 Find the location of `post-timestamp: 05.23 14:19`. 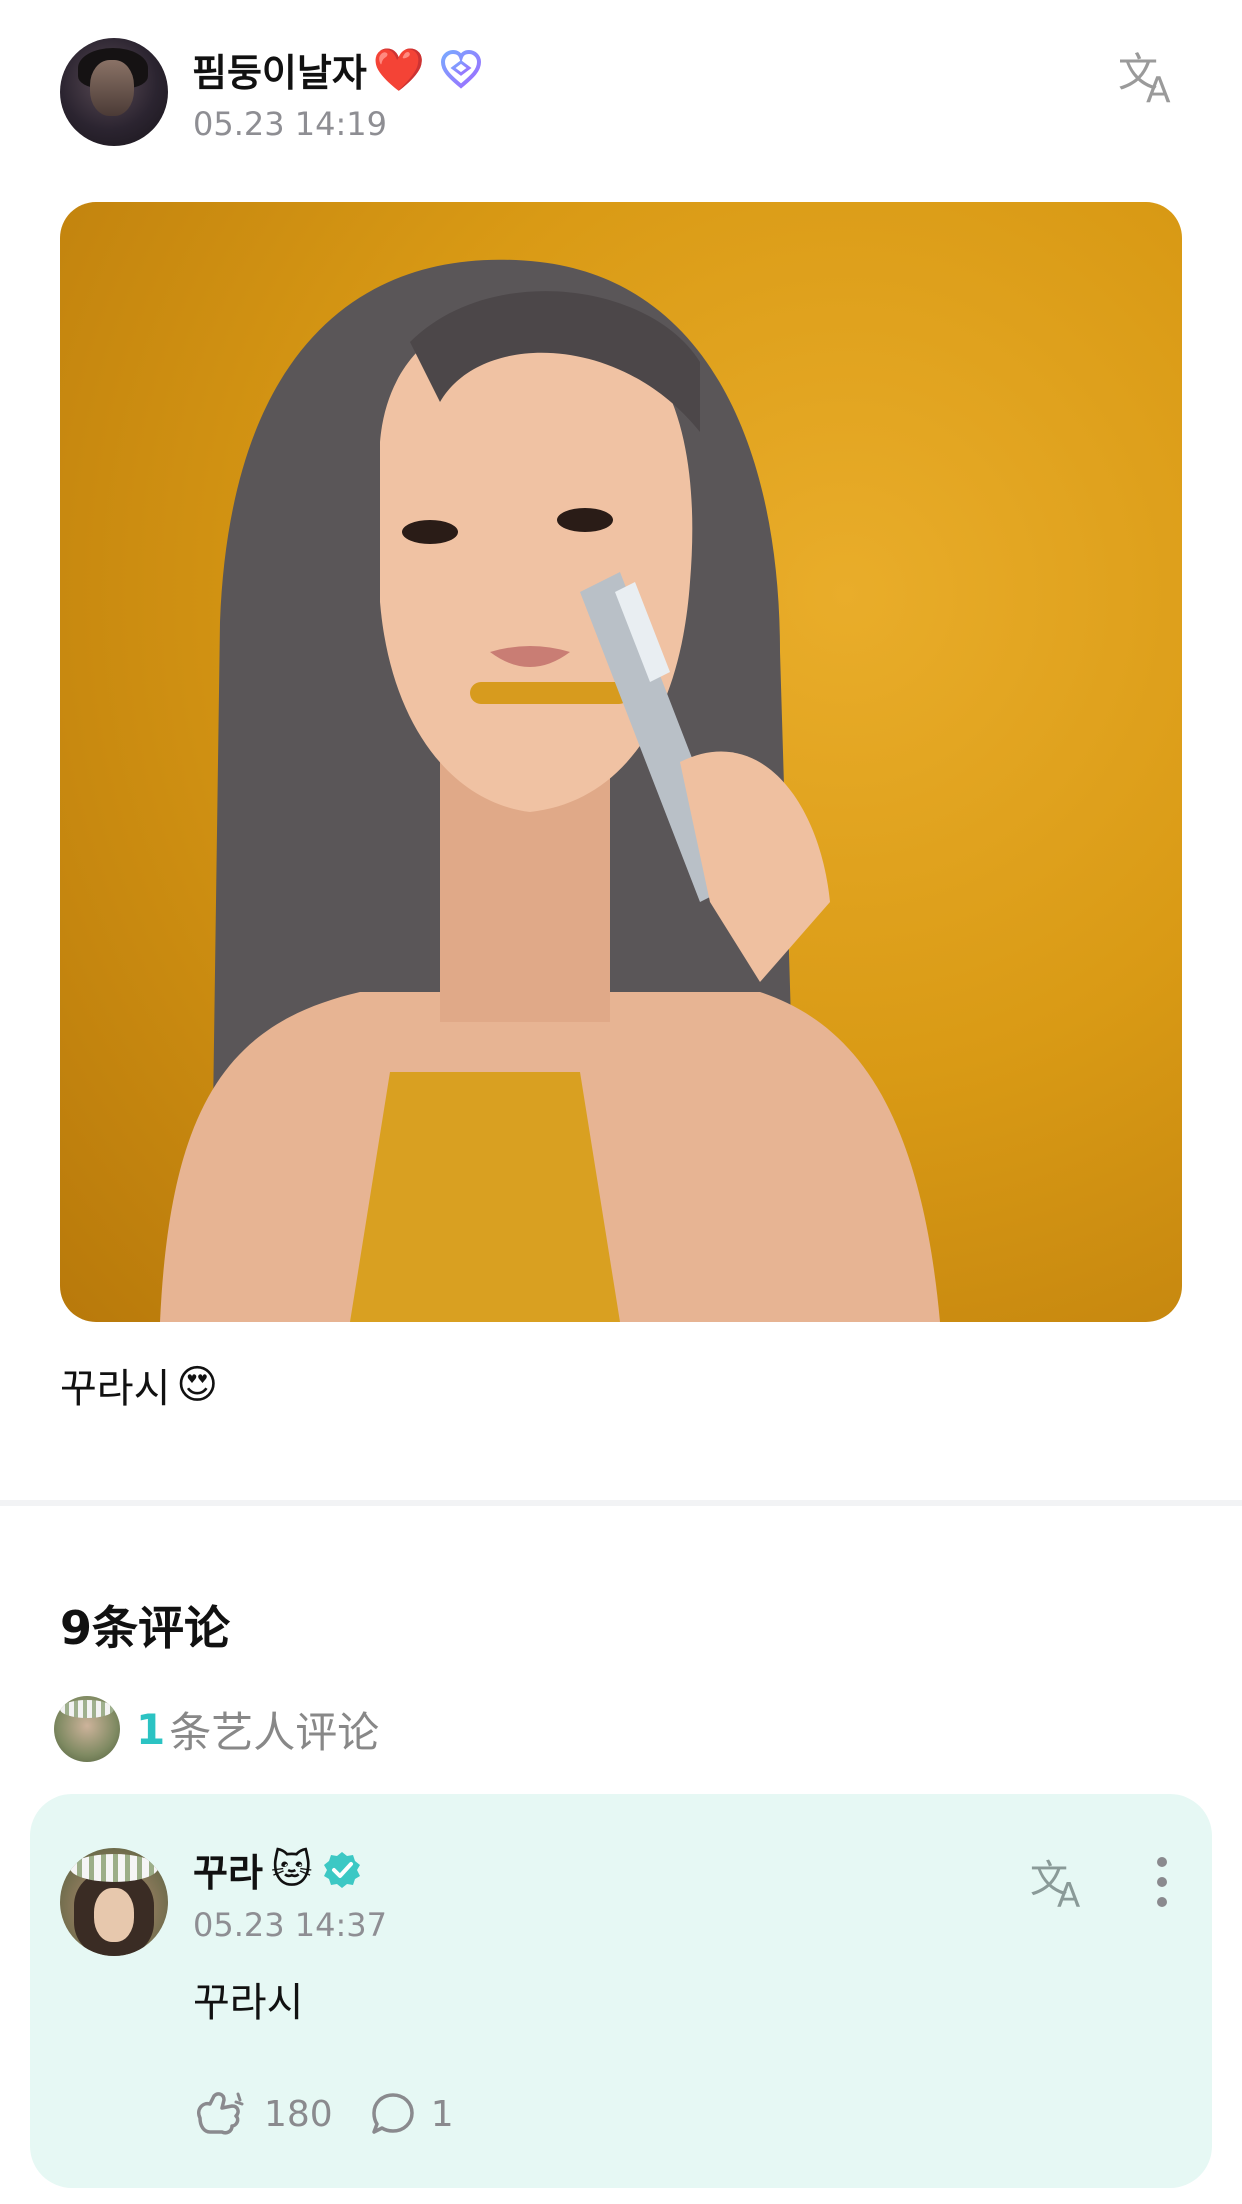

post-timestamp: 05.23 14:19 is located at coordinates (290, 124).